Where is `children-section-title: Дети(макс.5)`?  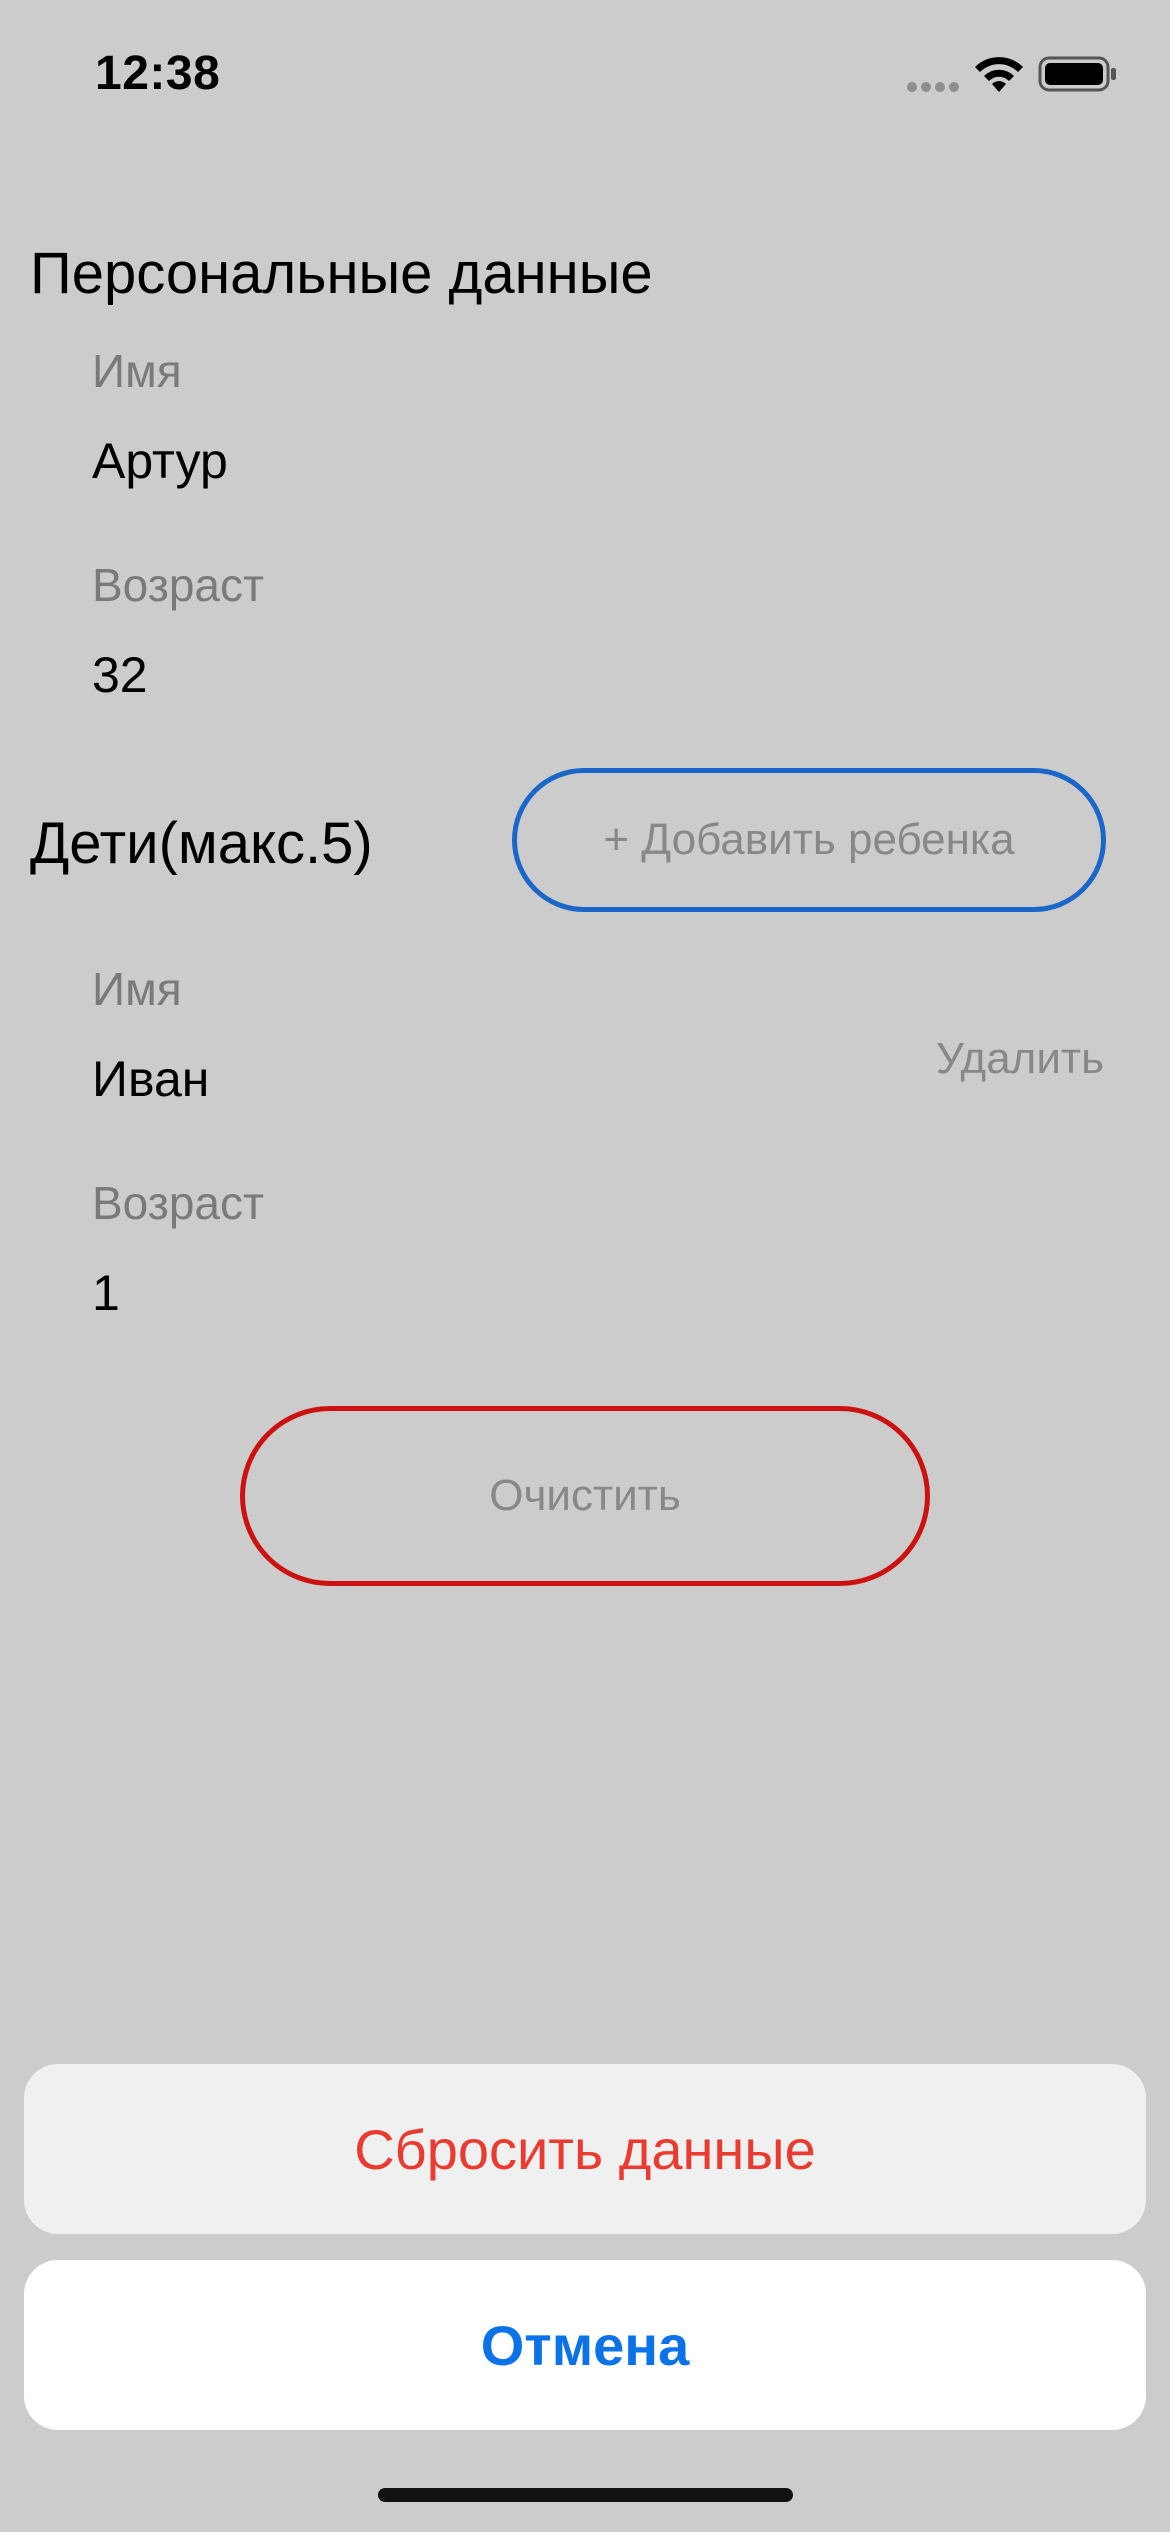 children-section-title: Дети(макс.5) is located at coordinates (201, 843).